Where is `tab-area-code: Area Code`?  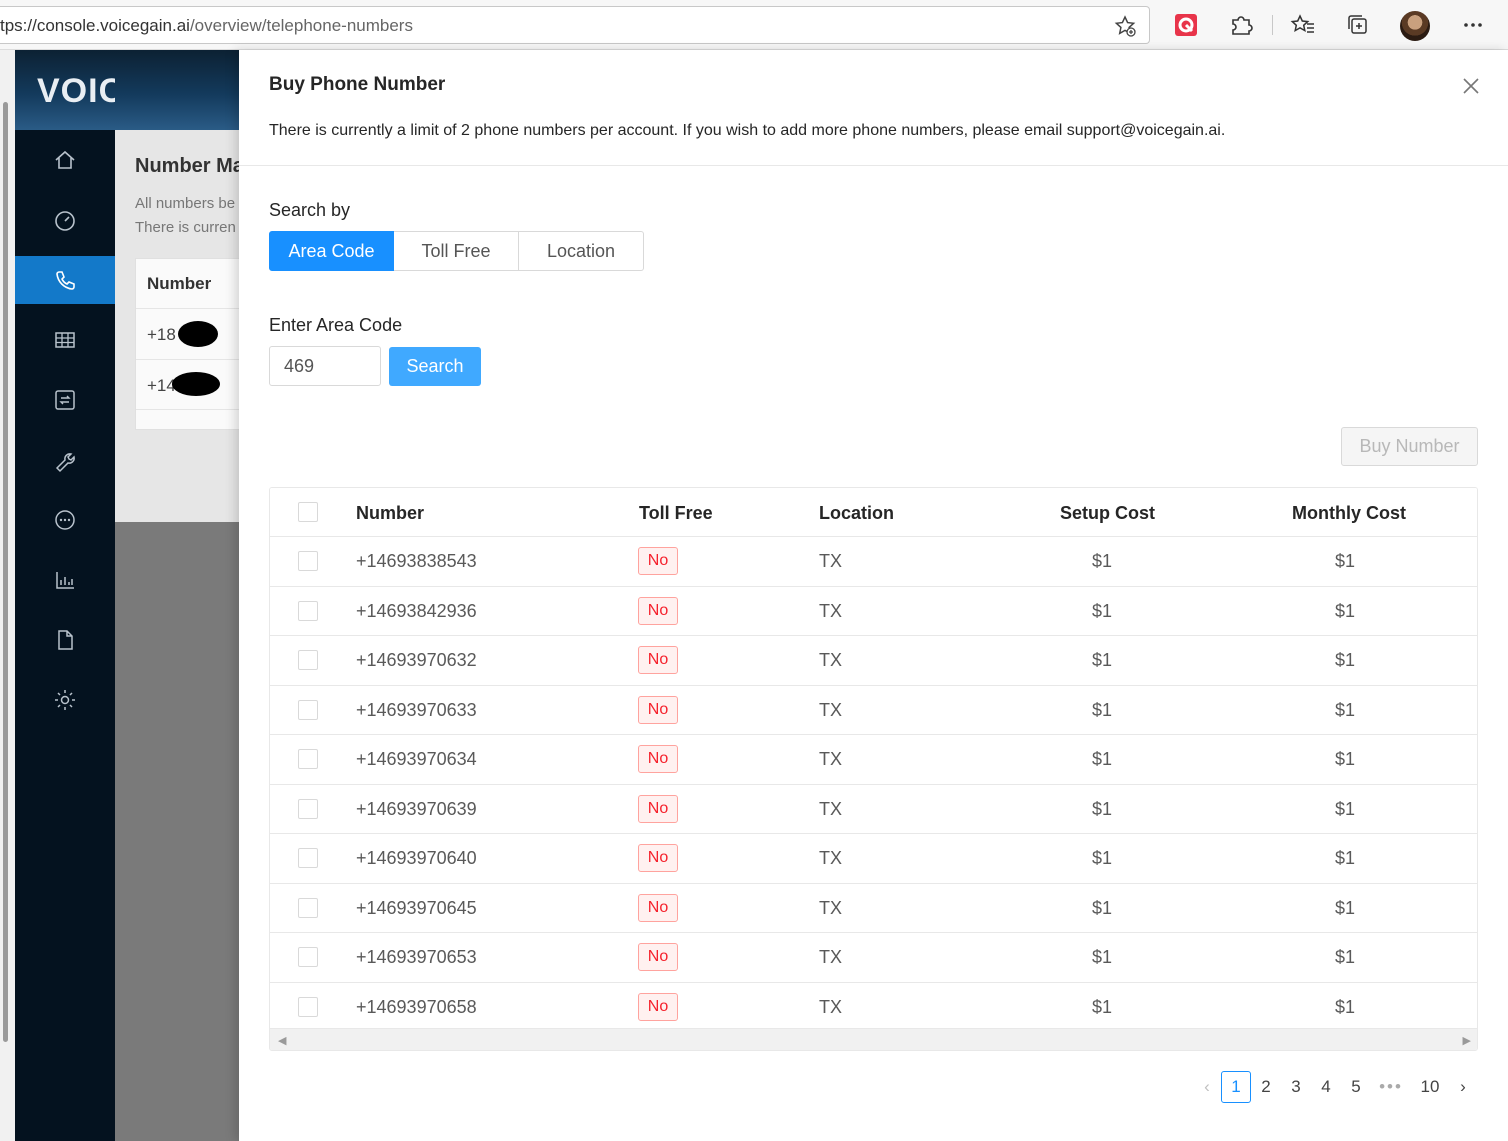
tab-area-code: Area Code is located at coordinates (331, 251).